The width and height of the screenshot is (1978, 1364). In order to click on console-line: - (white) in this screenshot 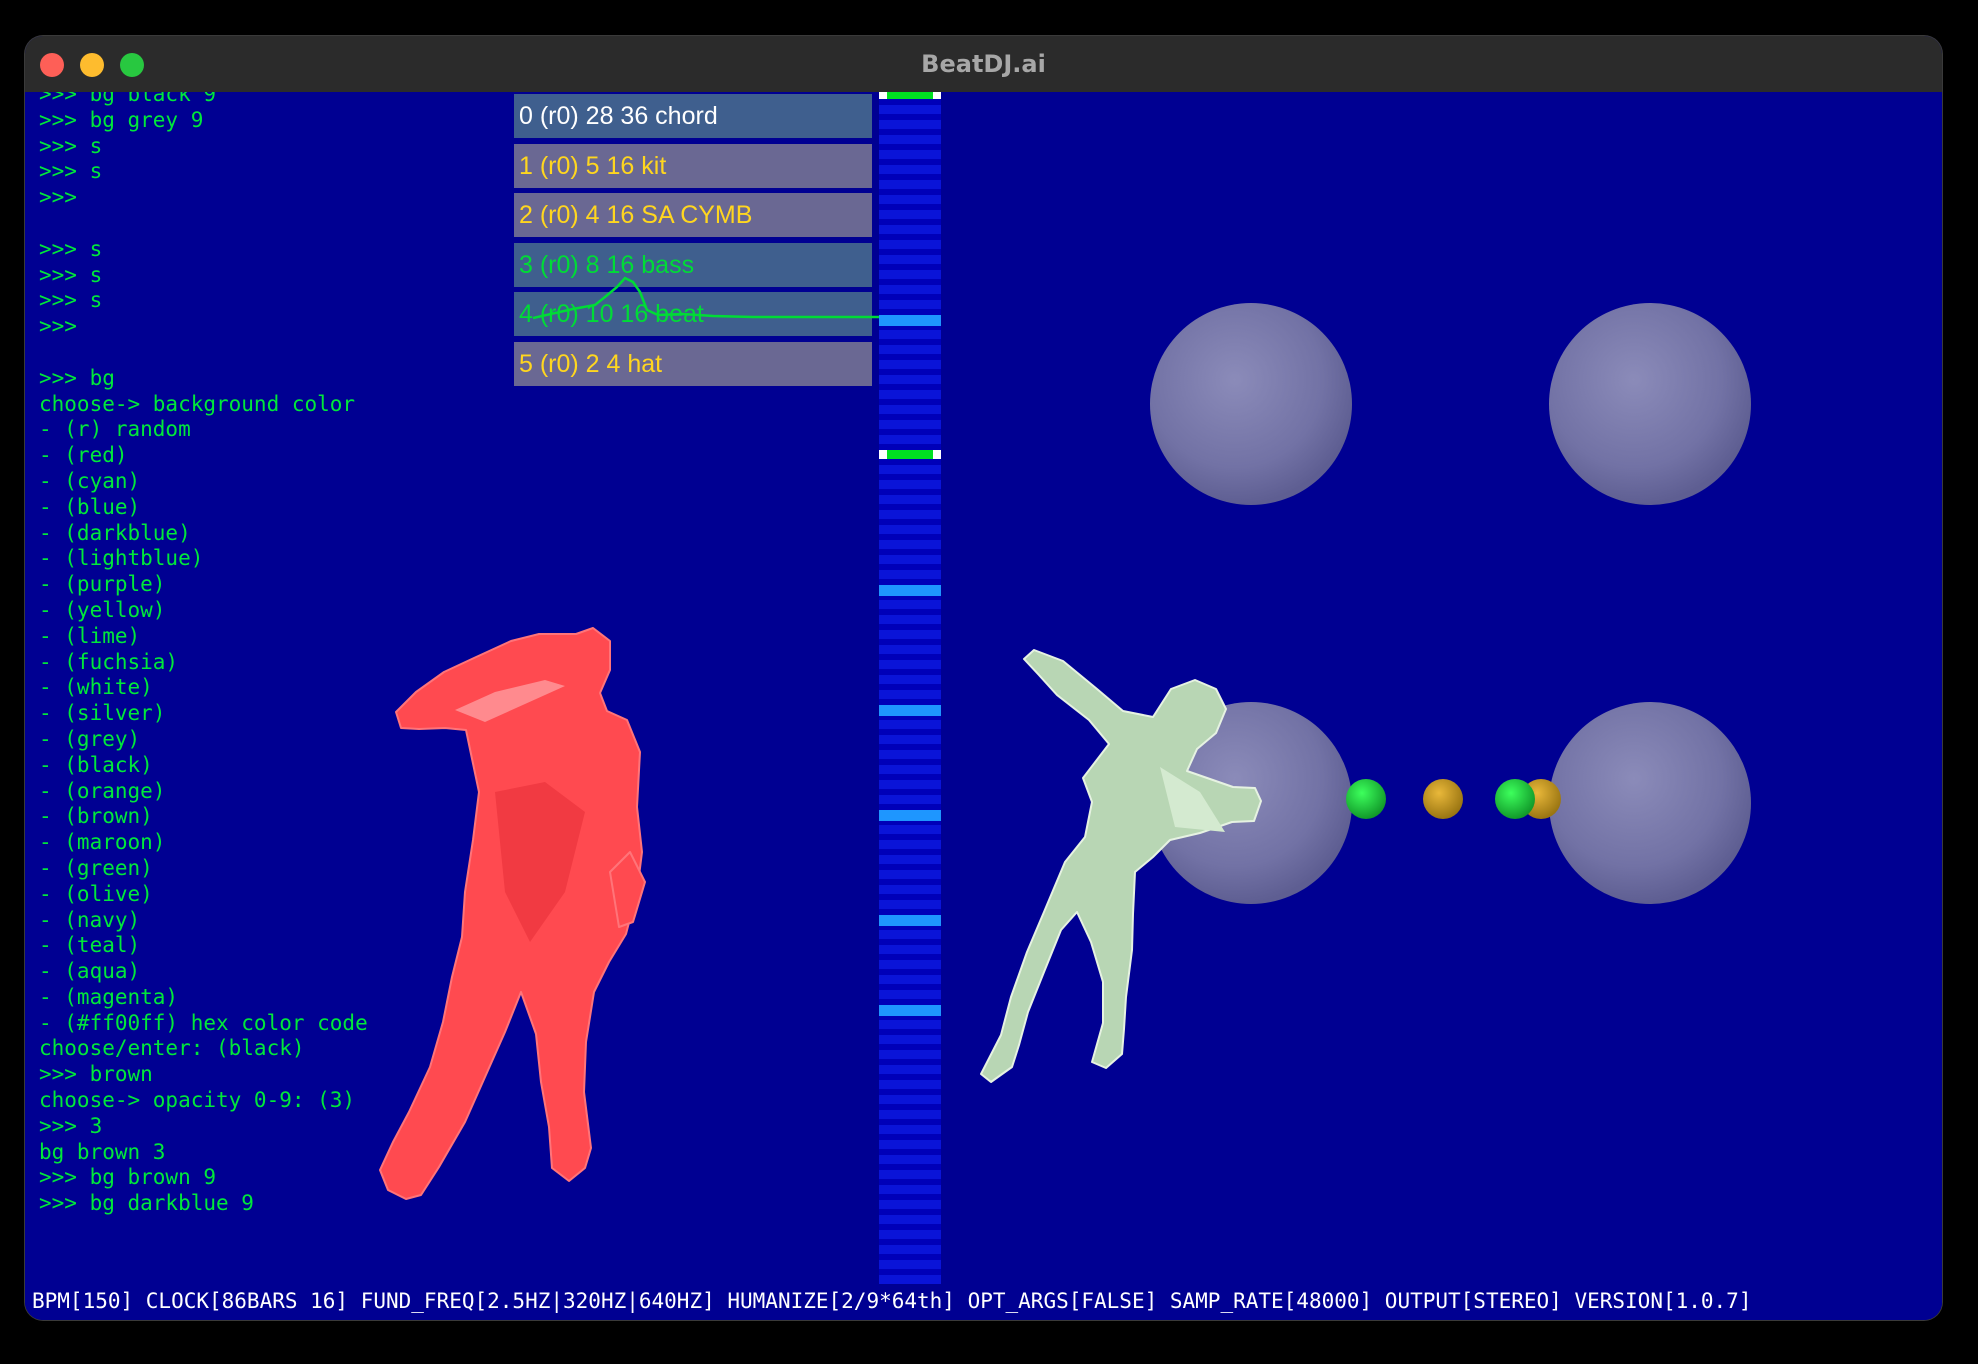, I will do `click(96, 687)`.